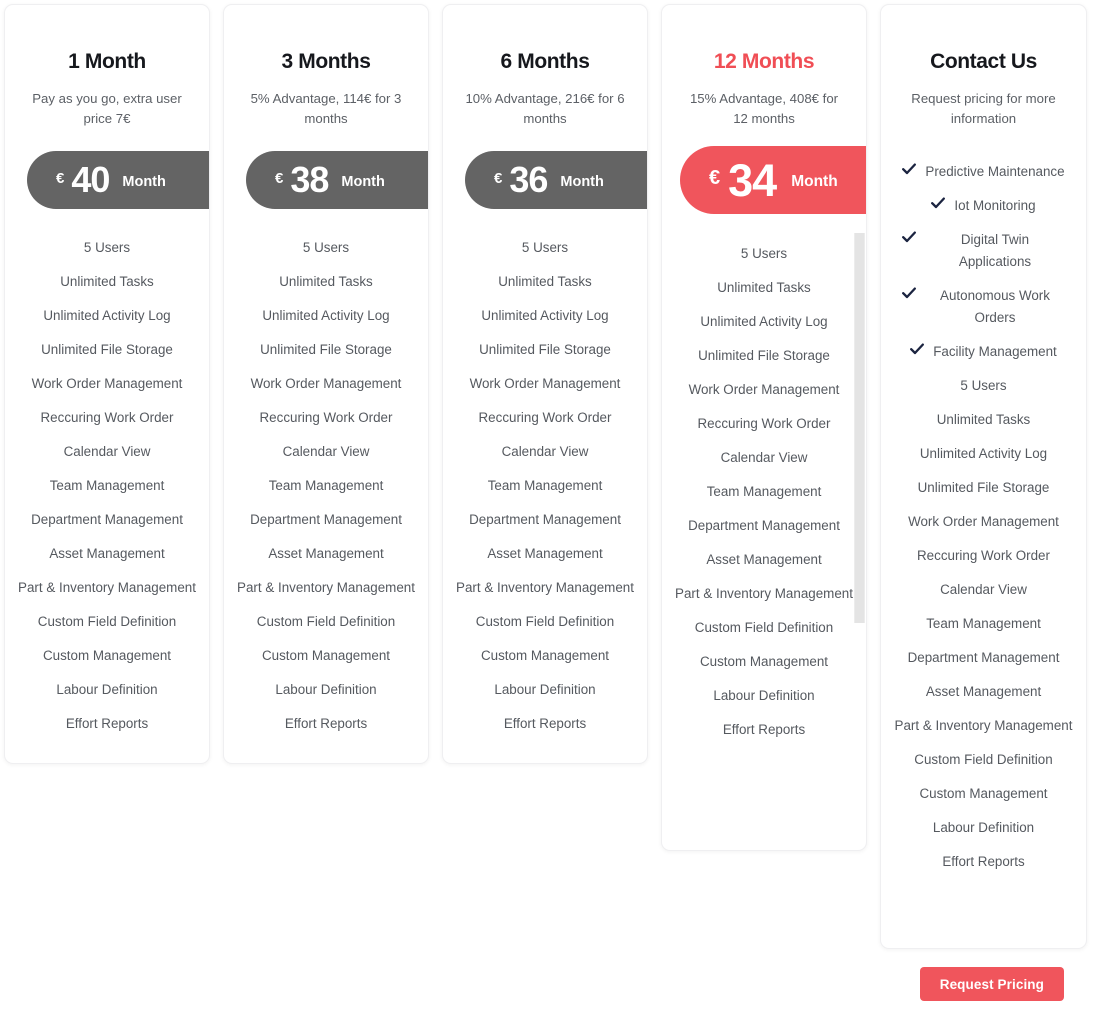 The image size is (1108, 1010). What do you see at coordinates (983, 109) in the screenshot?
I see `plan-subtitle: Request pricing for more information` at bounding box center [983, 109].